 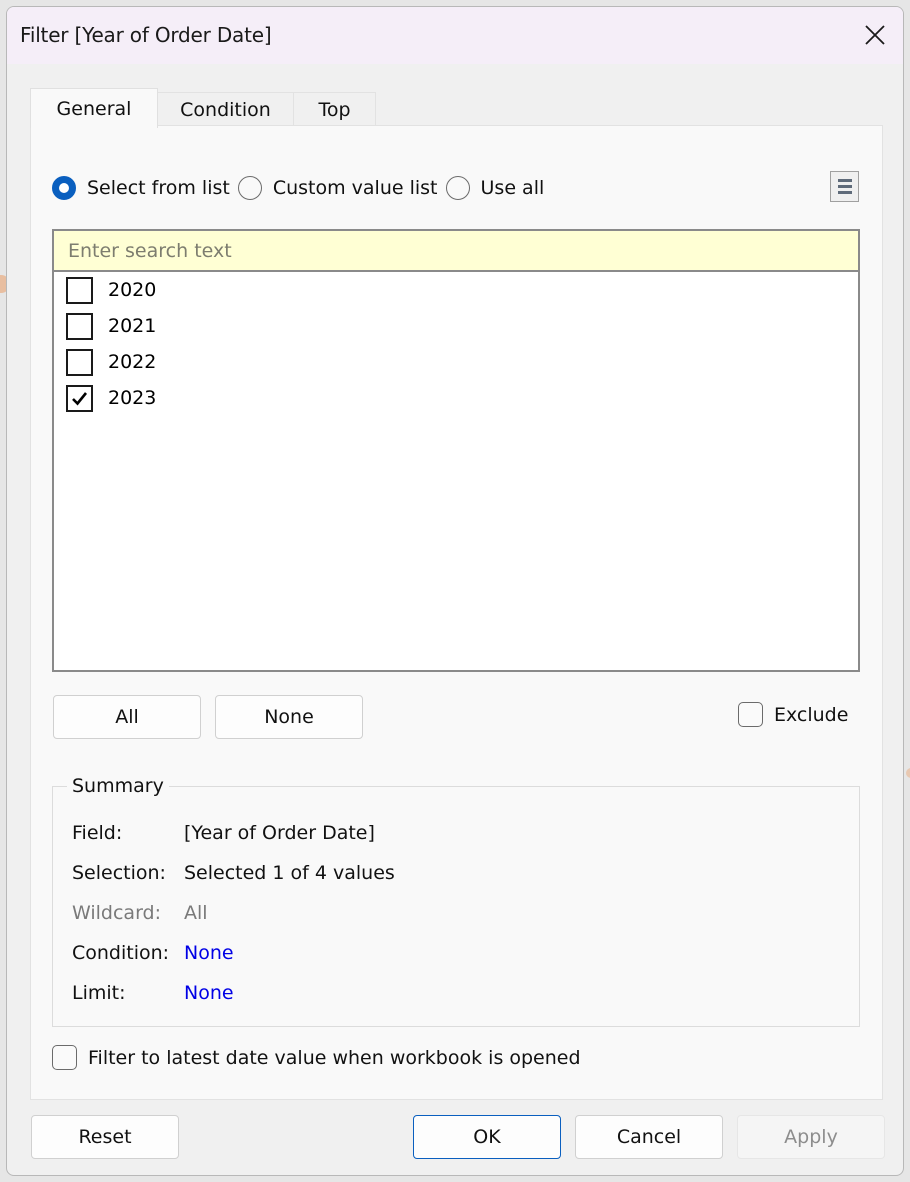 I want to click on summary-row-selection: Selection: Selected 1 of 4 values, so click(x=233, y=873).